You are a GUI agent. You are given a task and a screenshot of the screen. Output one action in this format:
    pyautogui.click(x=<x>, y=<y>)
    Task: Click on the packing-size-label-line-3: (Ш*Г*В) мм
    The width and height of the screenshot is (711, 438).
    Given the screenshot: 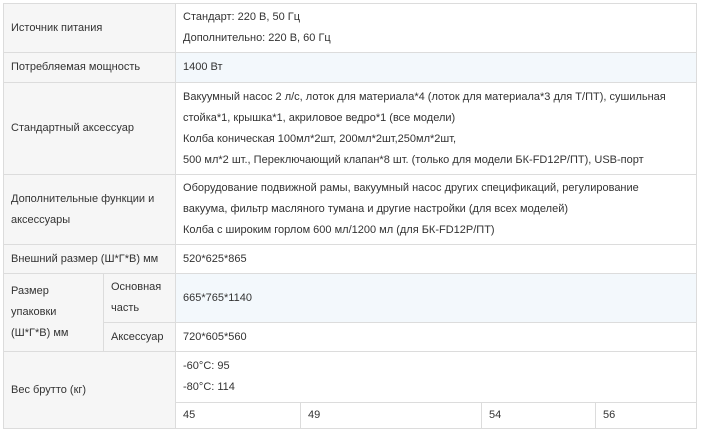 What is the action you would take?
    pyautogui.click(x=40, y=333)
    